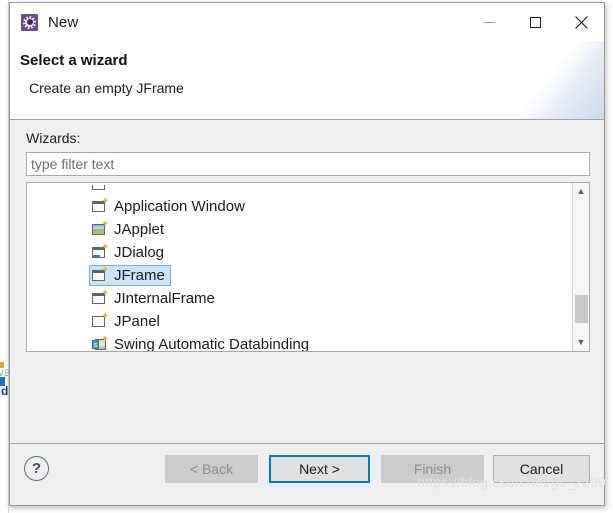 Image resolution: width=613 pixels, height=513 pixels. Describe the element at coordinates (100, 251) in the screenshot. I see `jdialog-wizard-icon: ✦` at that location.